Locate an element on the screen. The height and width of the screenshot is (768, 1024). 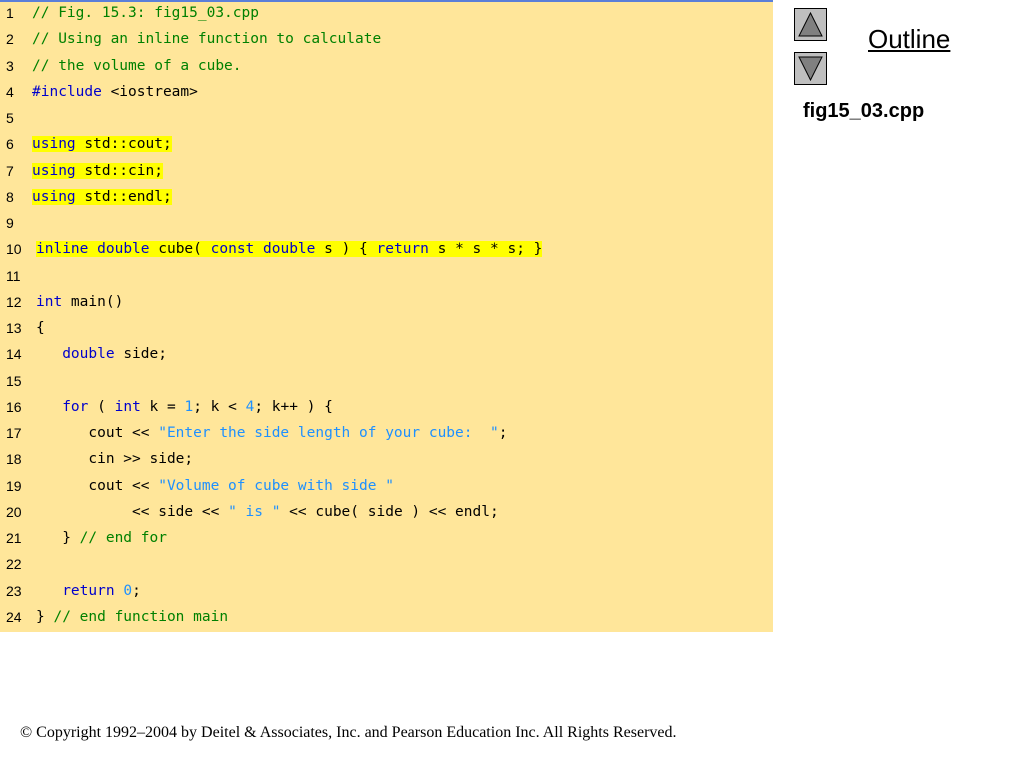
code-line: 12 int main() is located at coordinates (386, 306).